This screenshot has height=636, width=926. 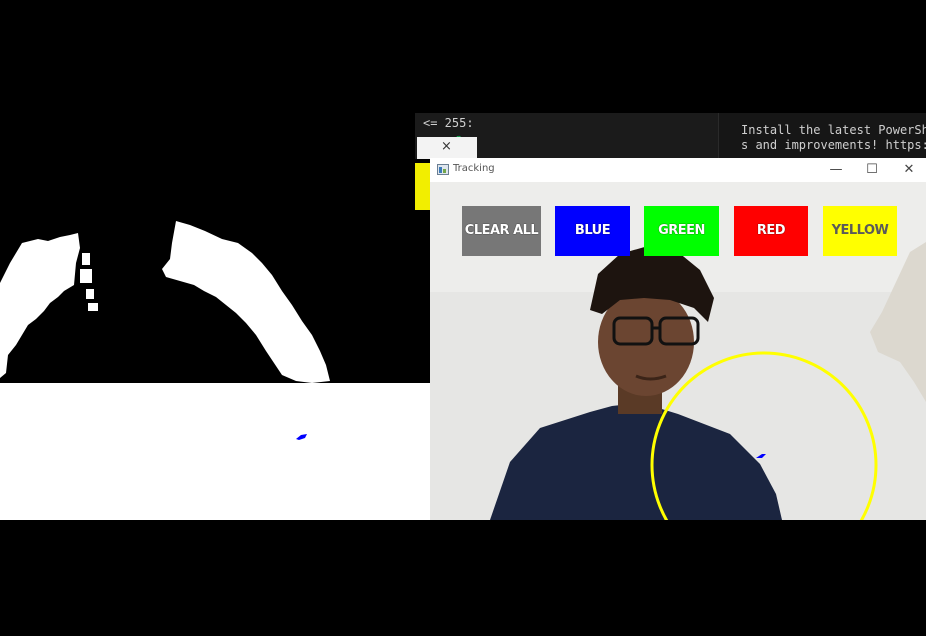 What do you see at coordinates (566, 136) in the screenshot?
I see `terminal-pane-left: <= 255: @ ×` at bounding box center [566, 136].